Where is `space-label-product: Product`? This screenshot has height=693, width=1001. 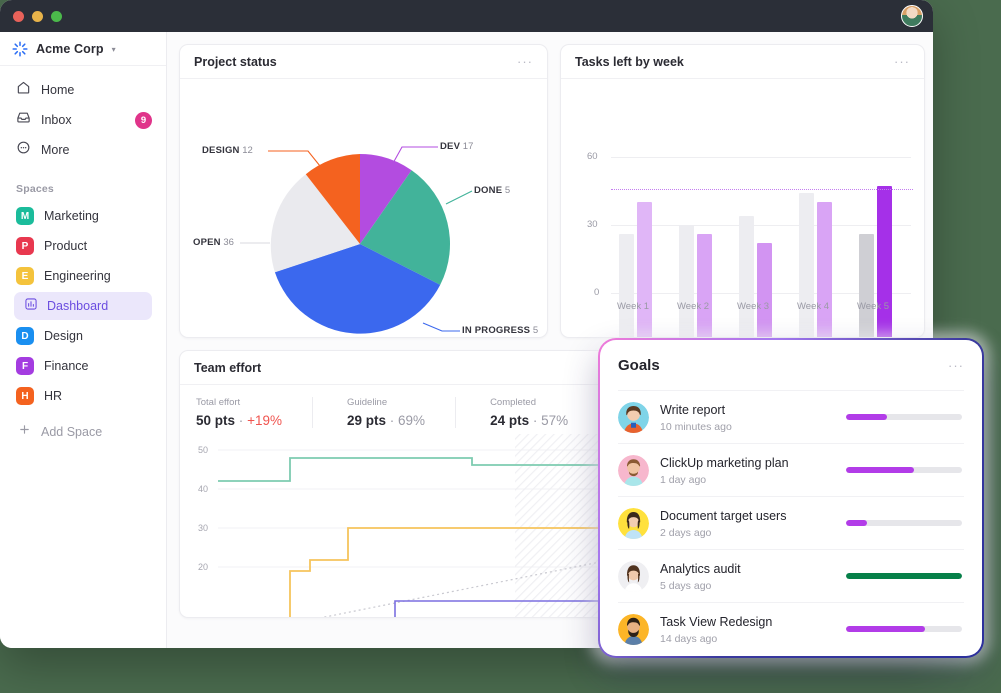 space-label-product: Product is located at coordinates (66, 246).